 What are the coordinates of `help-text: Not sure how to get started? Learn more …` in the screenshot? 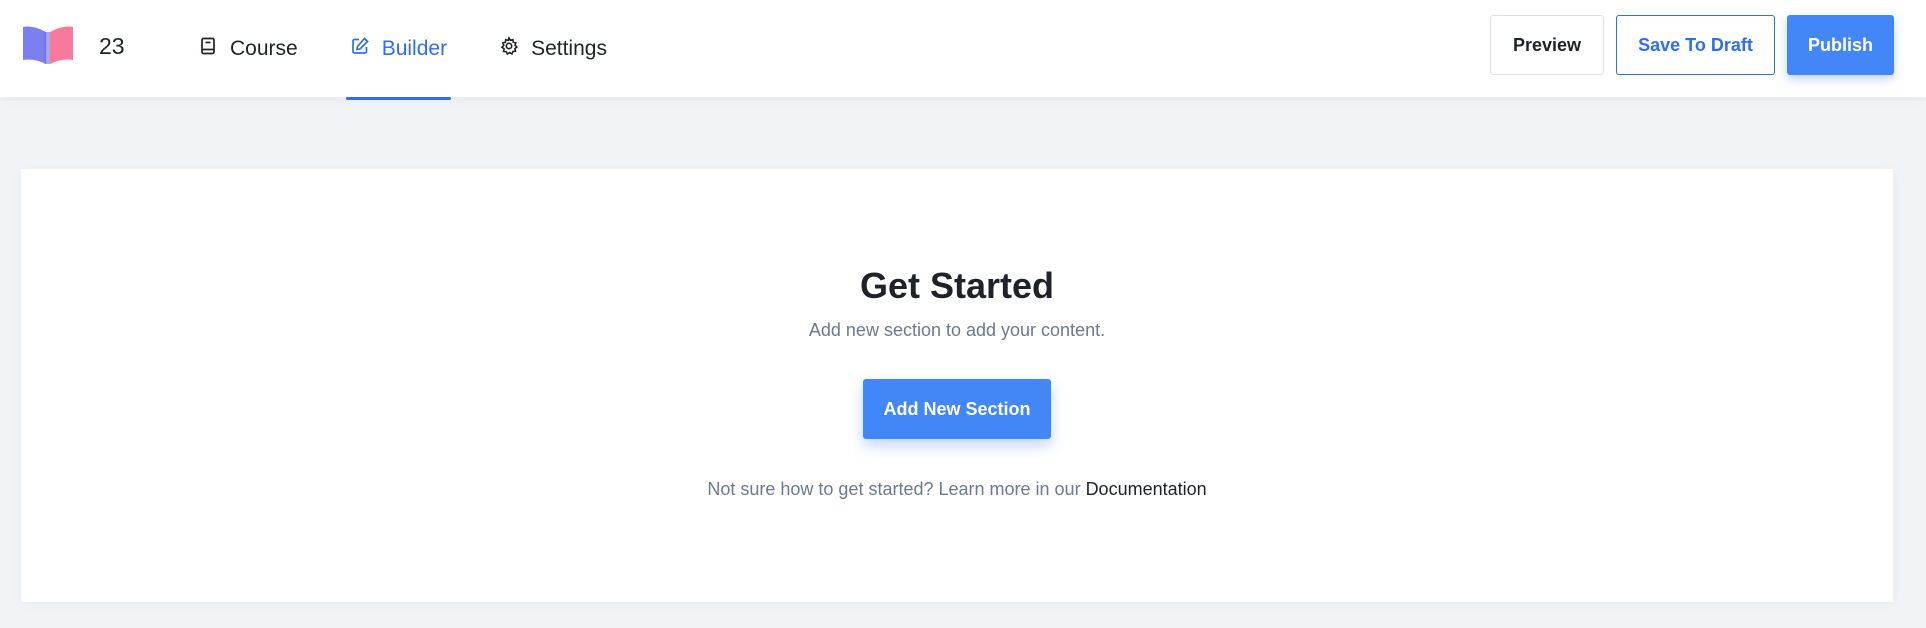 It's located at (957, 489).